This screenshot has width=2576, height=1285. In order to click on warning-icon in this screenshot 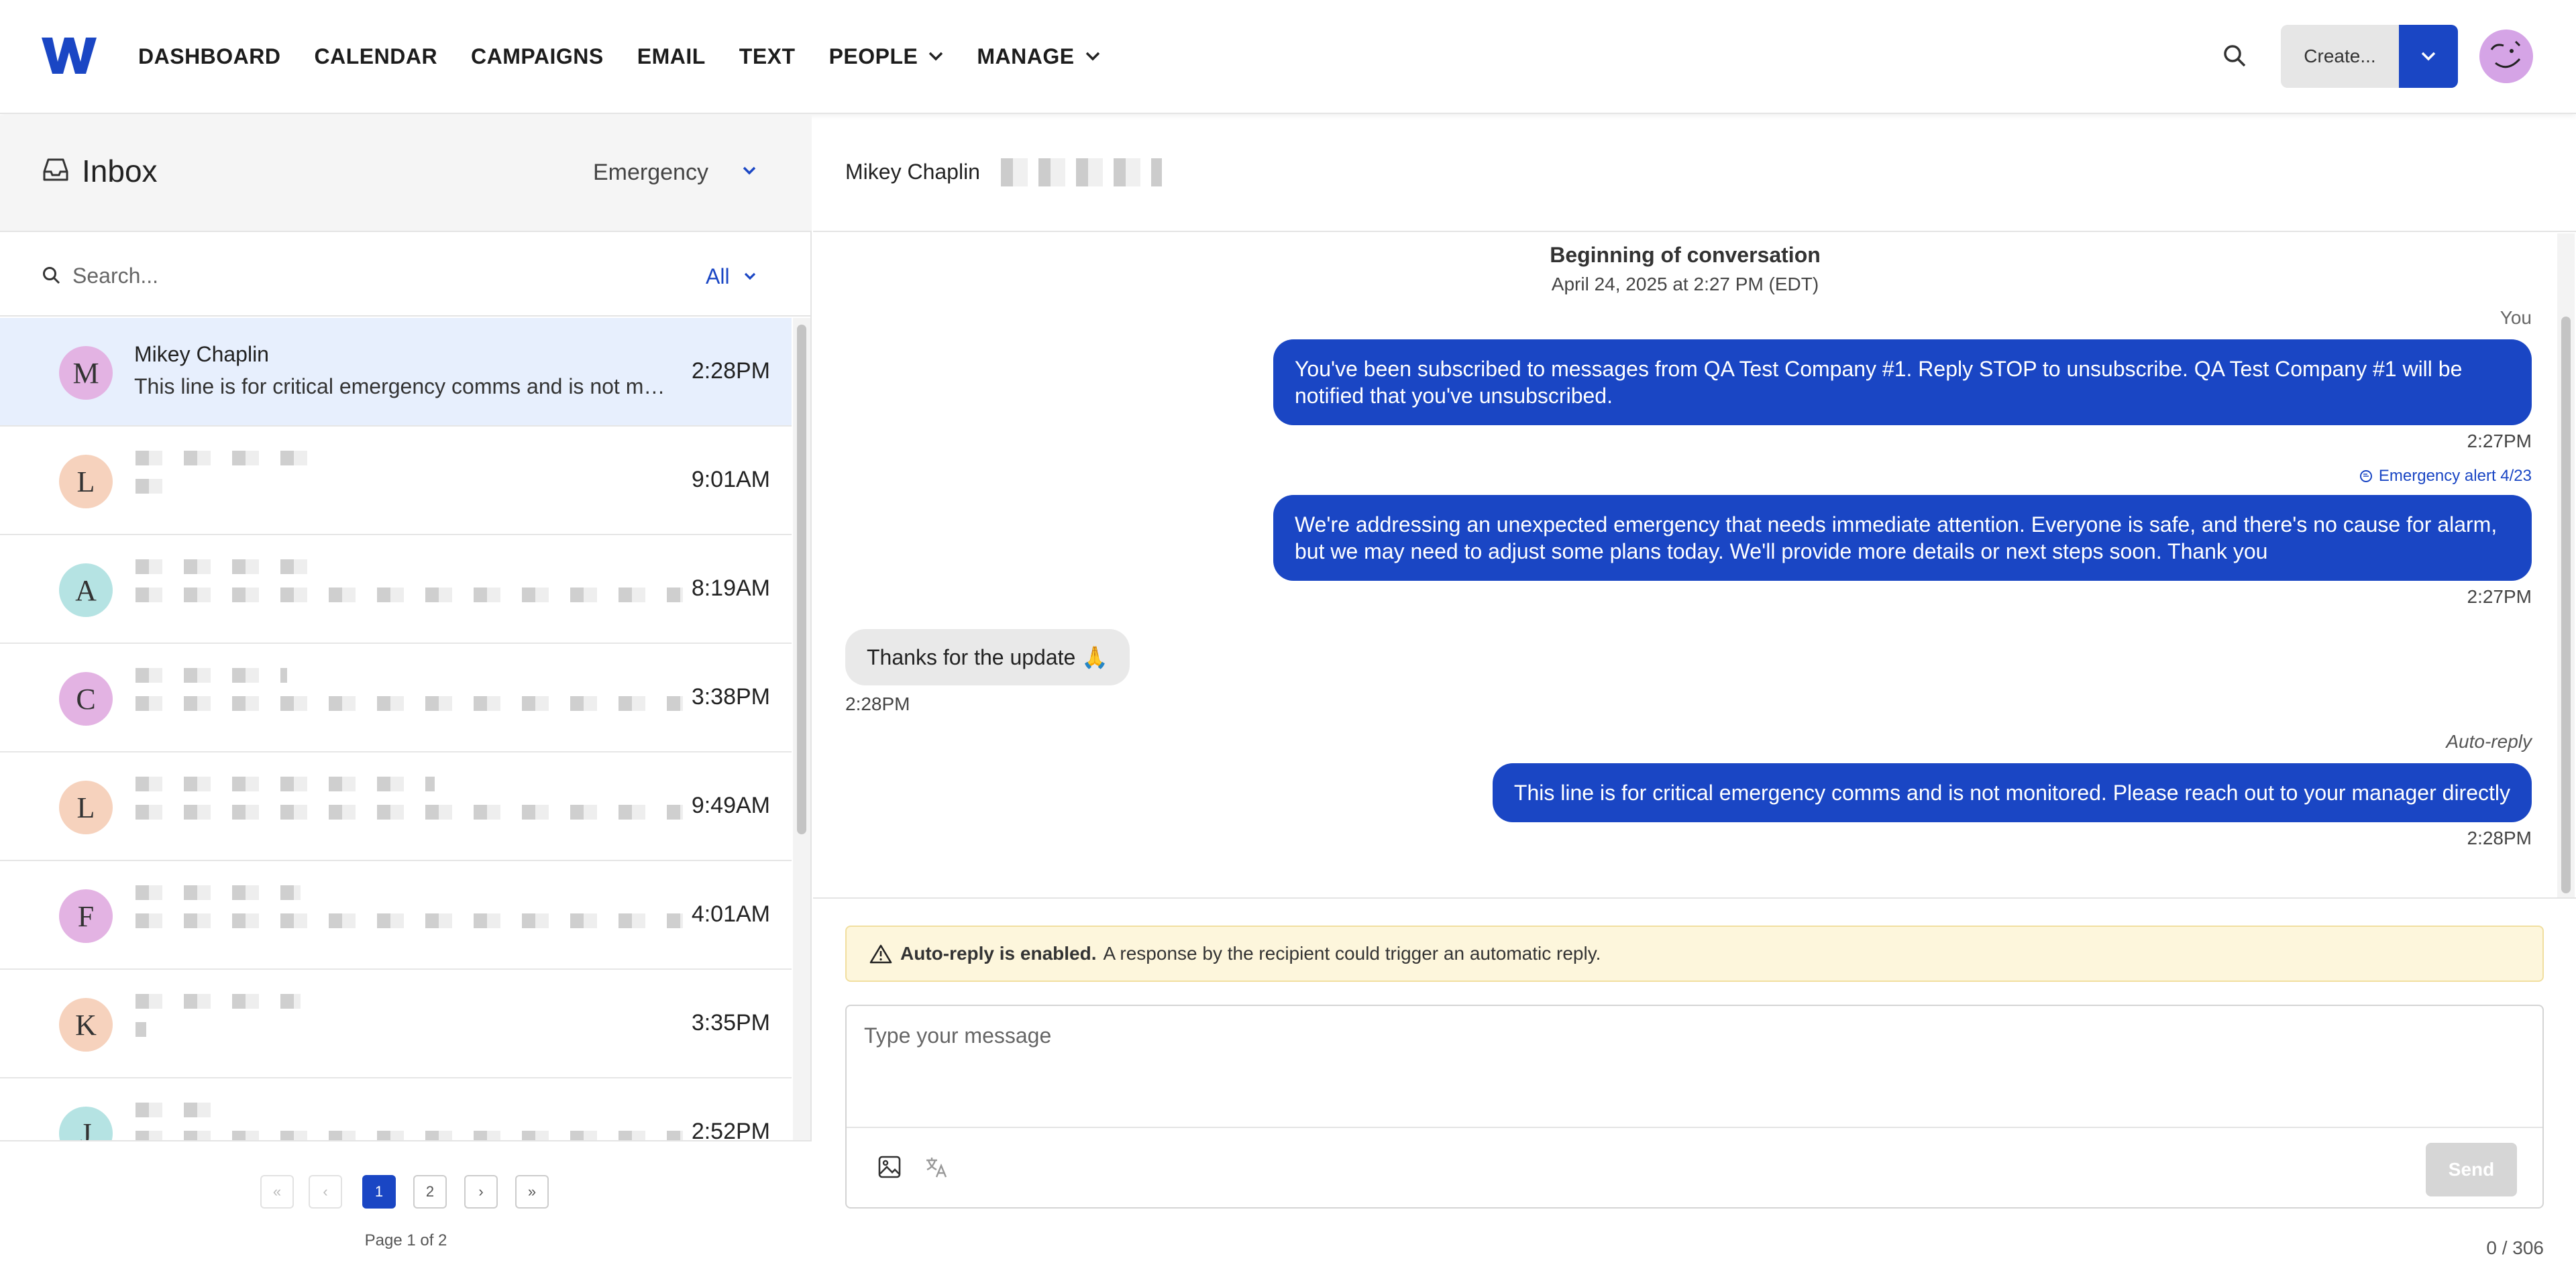, I will do `click(880, 954)`.